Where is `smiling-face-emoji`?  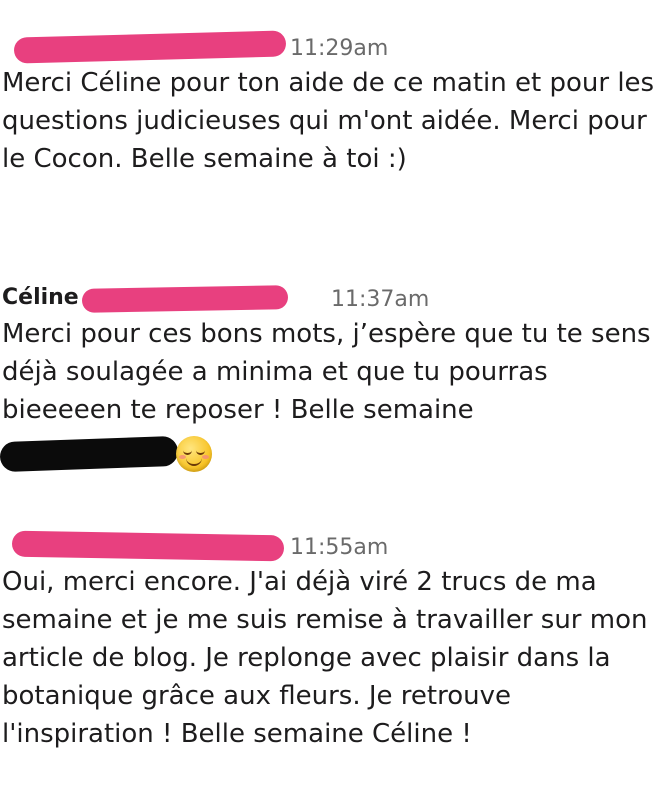 smiling-face-emoji is located at coordinates (194, 454).